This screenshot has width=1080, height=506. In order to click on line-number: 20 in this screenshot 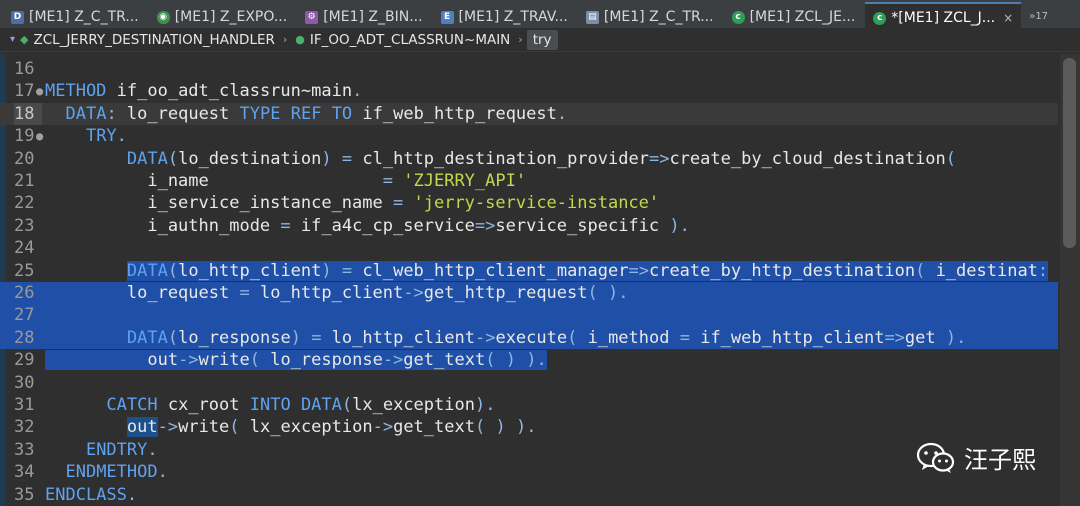, I will do `click(24, 158)`.